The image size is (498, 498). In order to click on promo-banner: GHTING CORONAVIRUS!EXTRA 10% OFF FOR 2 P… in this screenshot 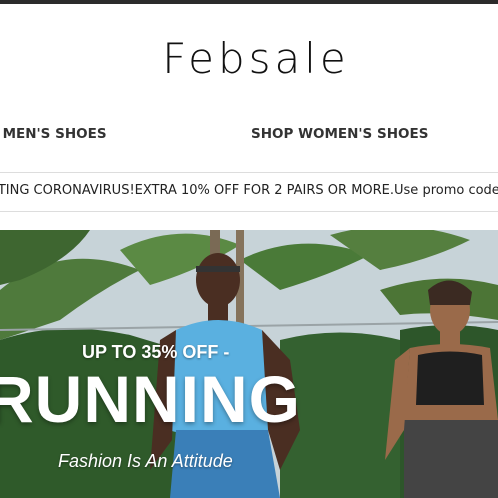, I will do `click(249, 192)`.